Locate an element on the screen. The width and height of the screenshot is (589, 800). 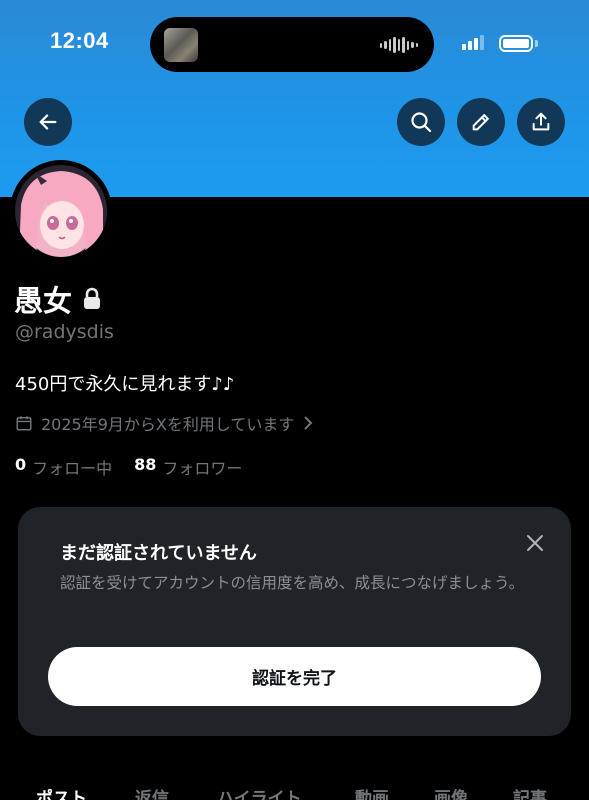
now-playing-thumbnail is located at coordinates (181, 45).